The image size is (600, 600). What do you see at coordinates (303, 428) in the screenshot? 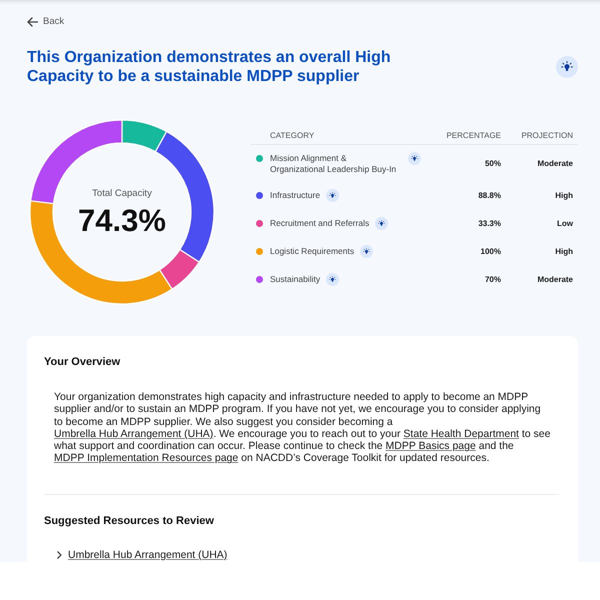
I see `overview-paragraph: Your organization demonstrates high capacity and infrastructure needed to apply to become an MDPP supplier and/or to sustain an MDPP program. If you have not yet, we encourage you to consider applying to become an MDPP supplier. We also suggest you consider becoming a Umbrella Hub Arrangement (UHA). We encourage you to reach out to your State Health Department to see what support and coordination can occur. Please continue to check the MDPP Basics page and the MDPP Implementation Resources page on NACDD’s Coverage Toolkit for updated resources.` at bounding box center [303, 428].